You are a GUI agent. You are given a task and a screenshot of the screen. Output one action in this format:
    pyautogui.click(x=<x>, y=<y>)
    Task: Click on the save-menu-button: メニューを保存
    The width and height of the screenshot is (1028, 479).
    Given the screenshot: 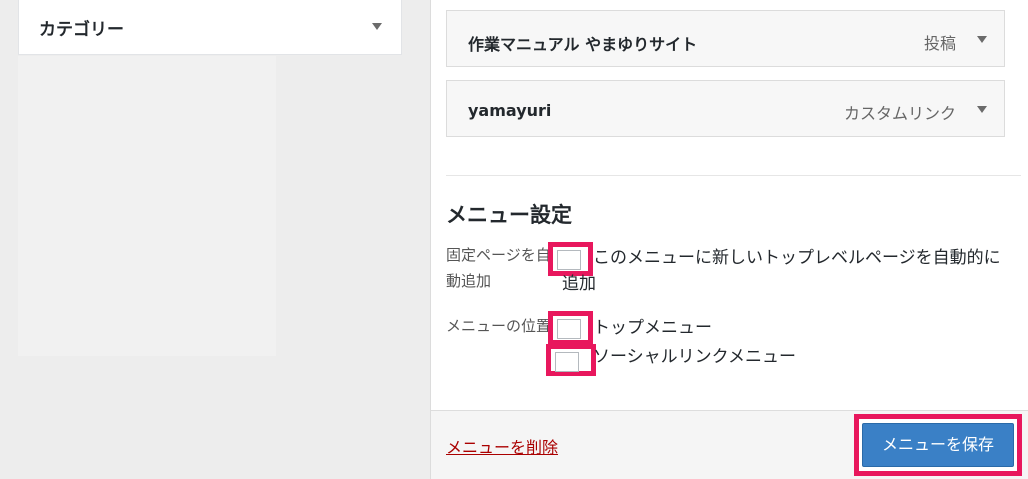 What is the action you would take?
    pyautogui.click(x=938, y=445)
    